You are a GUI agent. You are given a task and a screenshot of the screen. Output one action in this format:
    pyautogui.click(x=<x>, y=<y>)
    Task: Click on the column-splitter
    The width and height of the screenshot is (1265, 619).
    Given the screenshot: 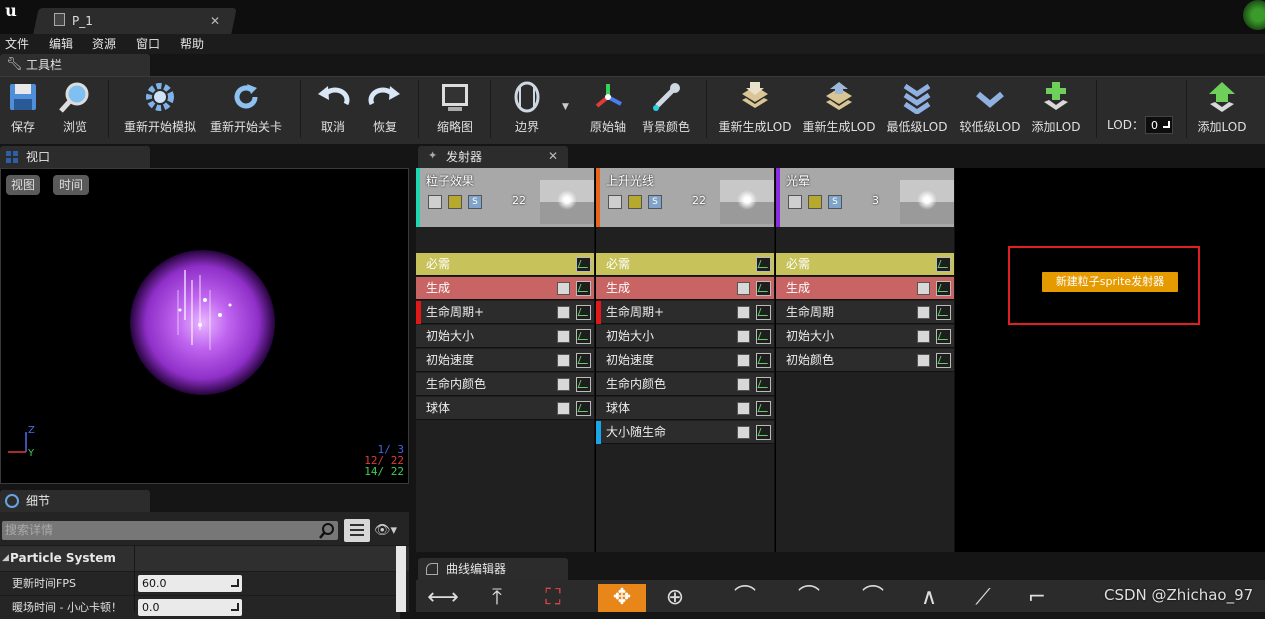 What is the action you would take?
    pyautogui.click(x=134, y=578)
    